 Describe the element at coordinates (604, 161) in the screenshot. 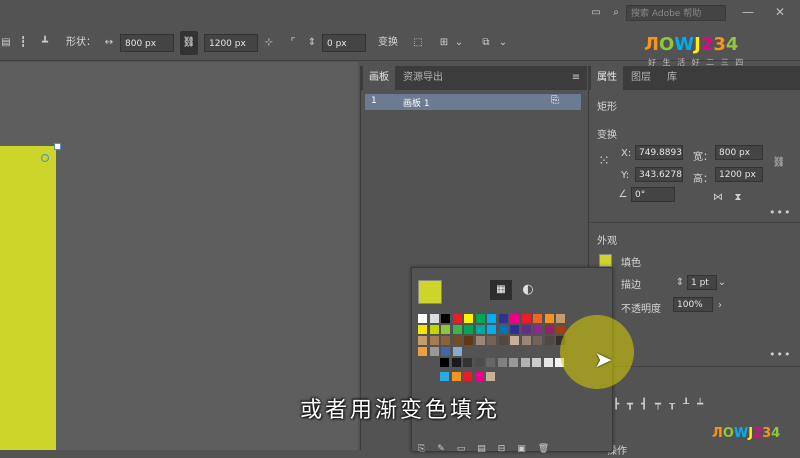

I see `reference-point-icon: ⁙` at that location.